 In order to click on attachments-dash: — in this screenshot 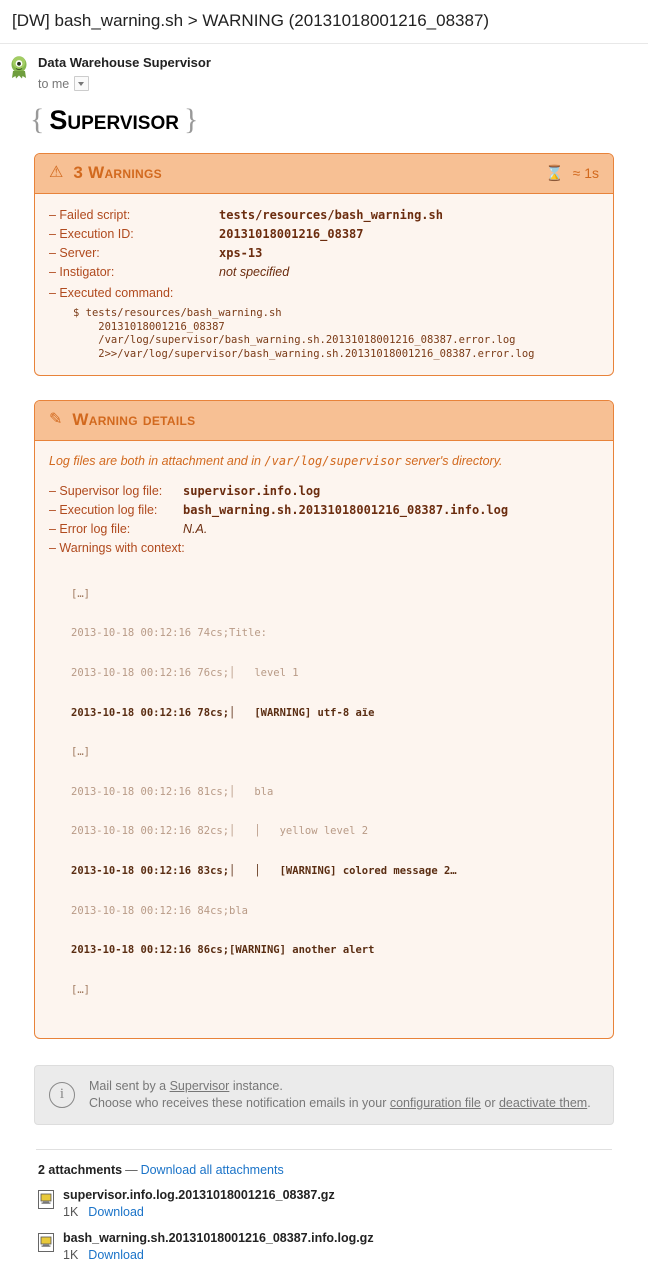, I will do `click(131, 1169)`.